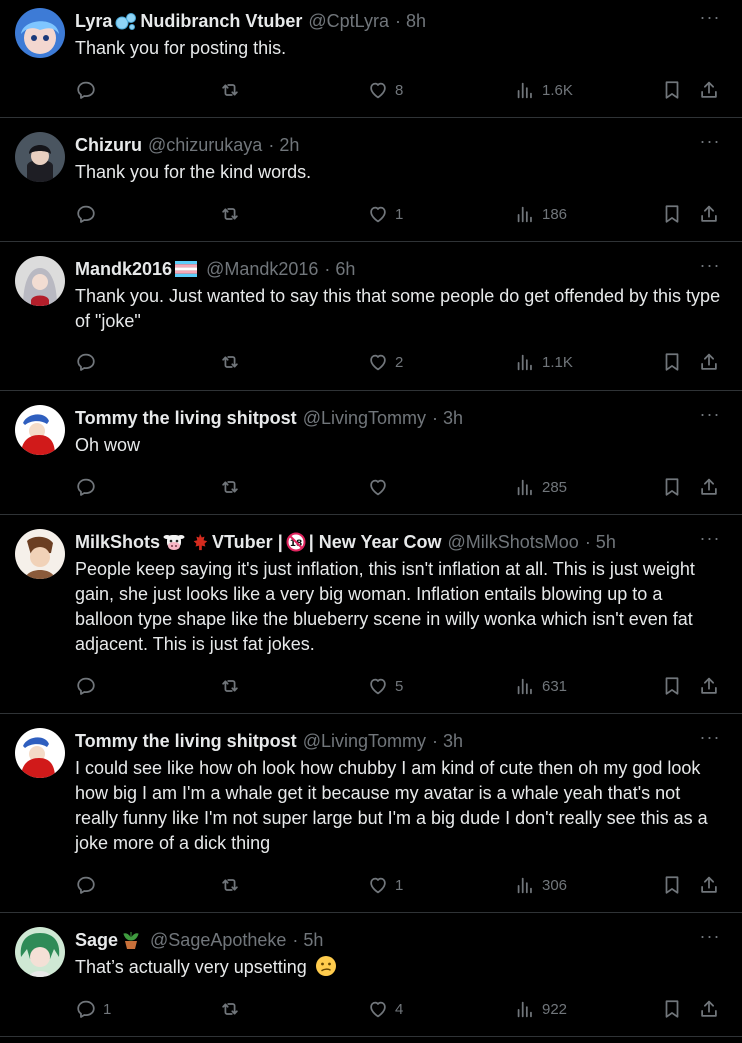 This screenshot has height=1043, width=742. Describe the element at coordinates (543, 362) in the screenshot. I see `views-button: 1.1K` at that location.